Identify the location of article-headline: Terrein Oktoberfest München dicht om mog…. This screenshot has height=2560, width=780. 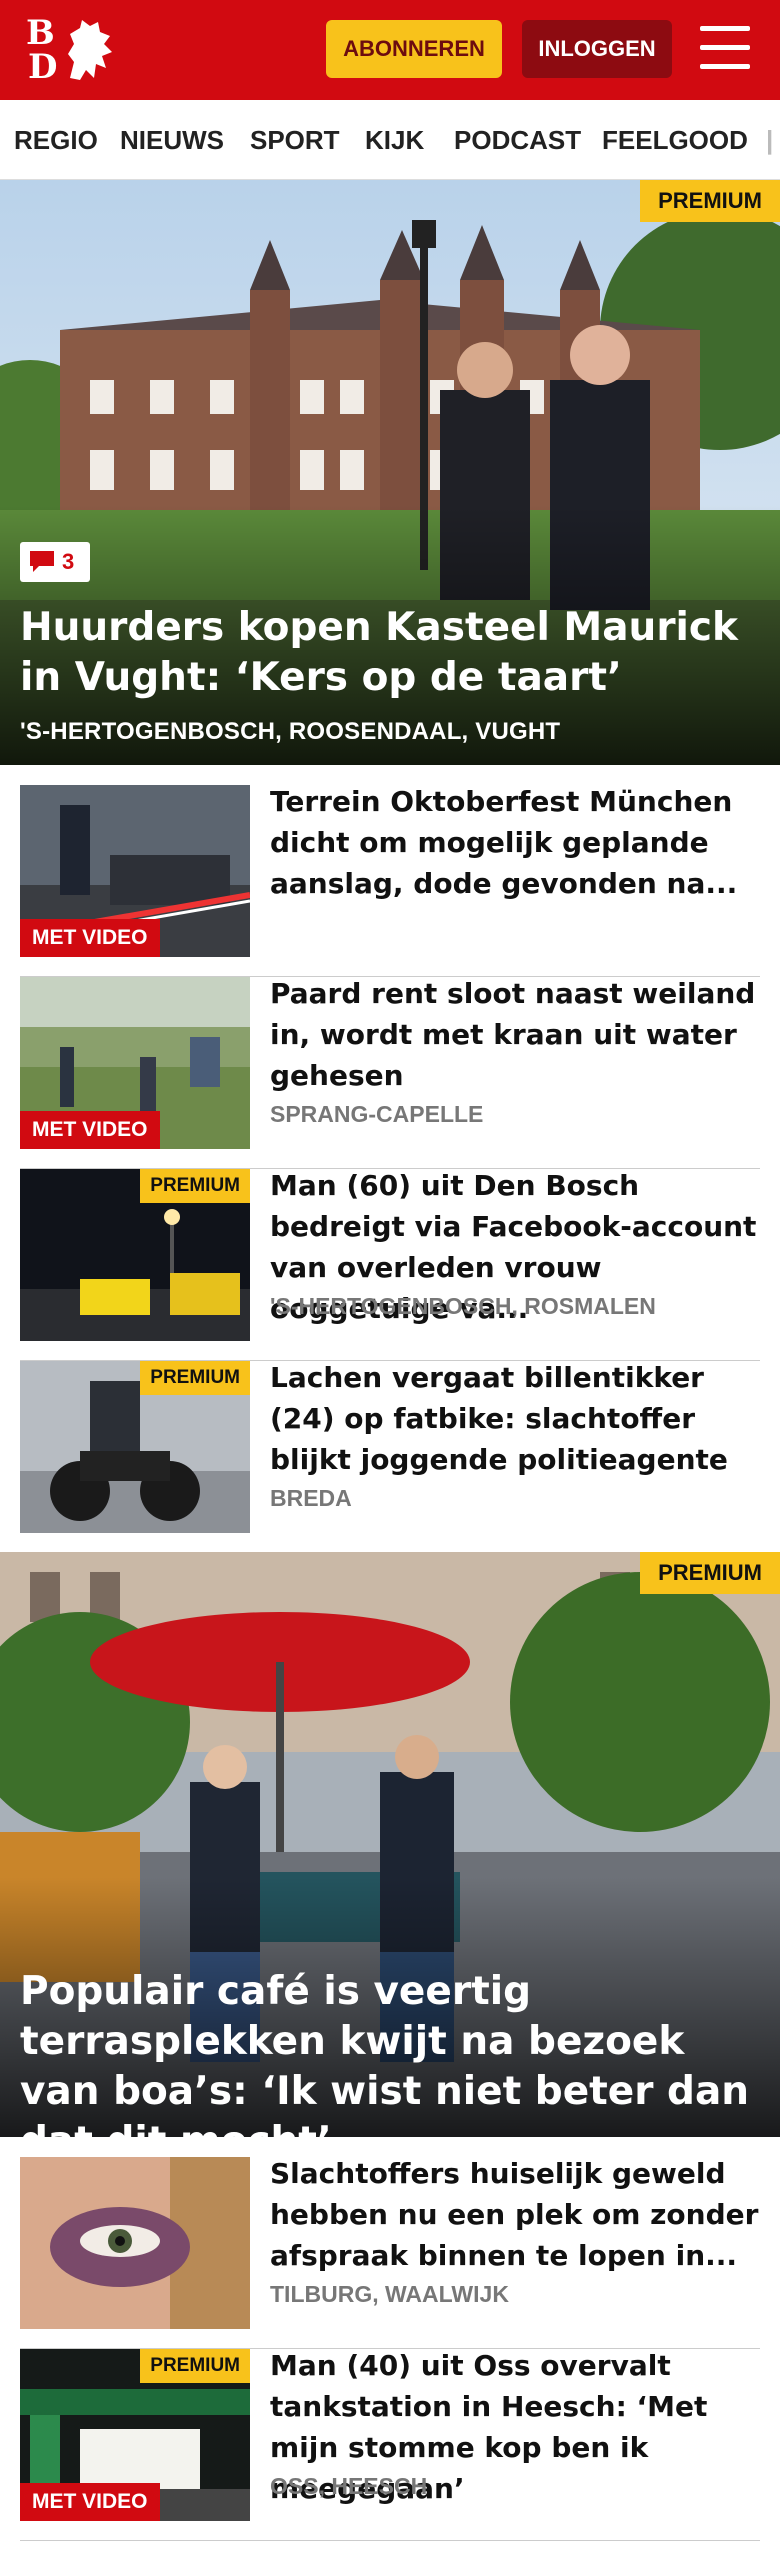
(515, 842).